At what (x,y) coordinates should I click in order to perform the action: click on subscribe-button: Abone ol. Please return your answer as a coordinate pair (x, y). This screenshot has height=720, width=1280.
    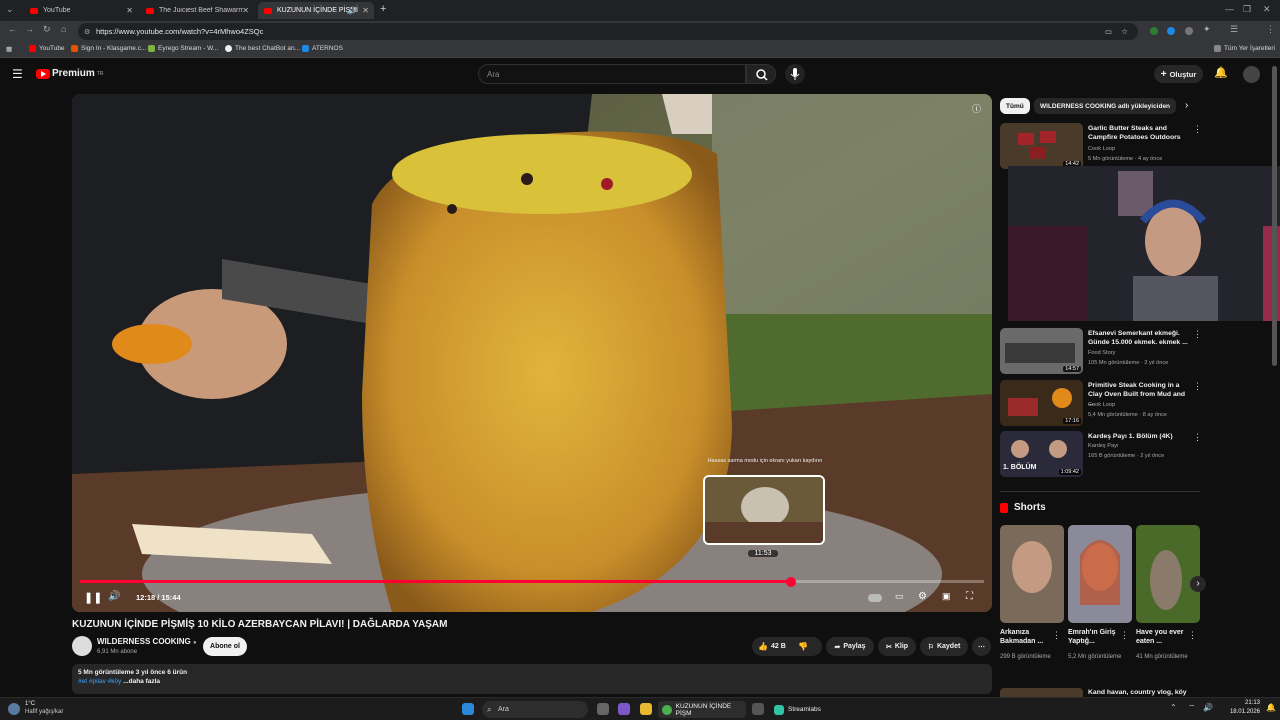
    Looking at the image, I should click on (225, 646).